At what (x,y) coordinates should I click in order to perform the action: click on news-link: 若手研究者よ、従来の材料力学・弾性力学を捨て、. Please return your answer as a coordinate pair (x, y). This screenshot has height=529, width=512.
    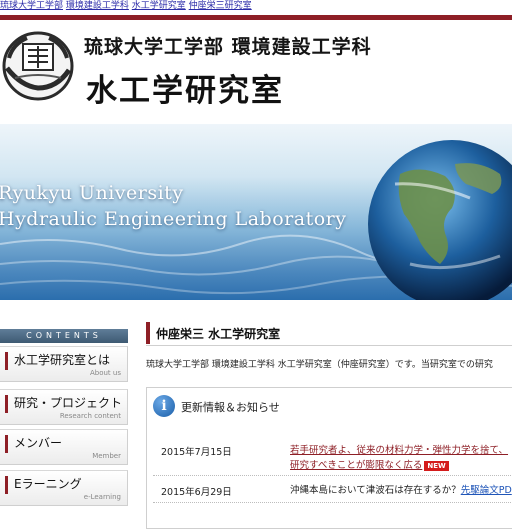
    Looking at the image, I should click on (399, 450).